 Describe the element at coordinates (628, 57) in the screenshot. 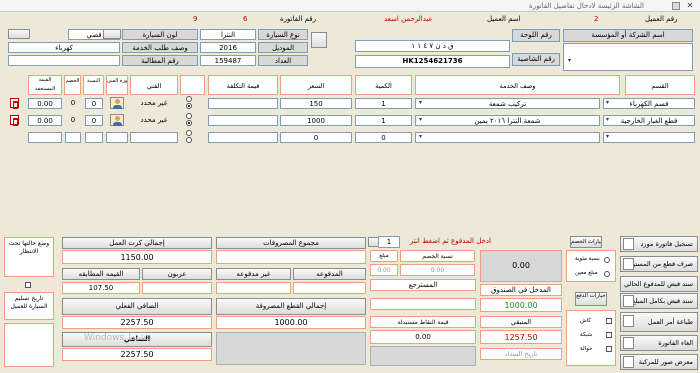

I see `company-institution-field` at that location.